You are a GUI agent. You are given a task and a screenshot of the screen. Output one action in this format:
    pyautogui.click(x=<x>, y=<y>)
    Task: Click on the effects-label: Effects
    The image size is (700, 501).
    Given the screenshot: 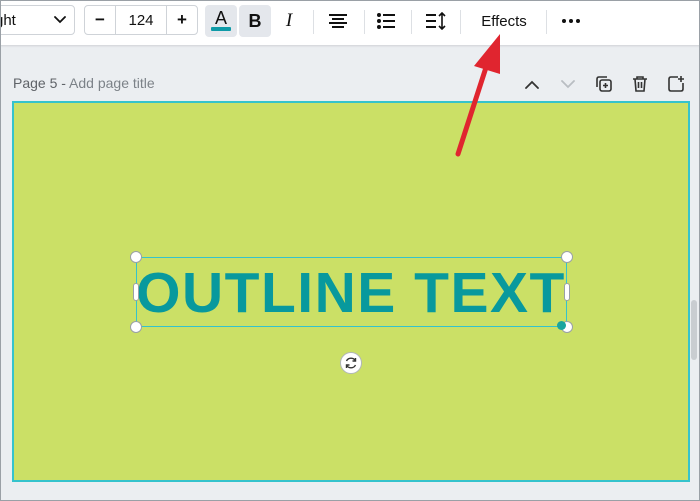 What is the action you would take?
    pyautogui.click(x=504, y=21)
    